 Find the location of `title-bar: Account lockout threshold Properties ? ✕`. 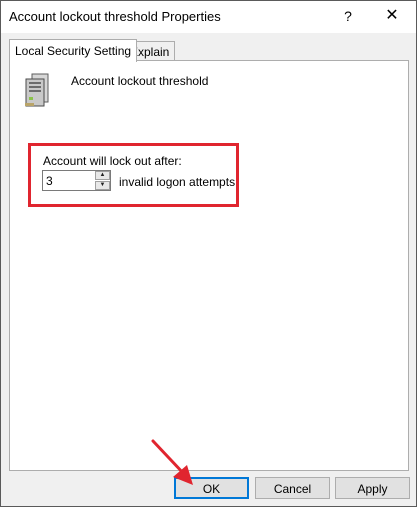

title-bar: Account lockout threshold Properties ? ✕ is located at coordinates (208, 17).